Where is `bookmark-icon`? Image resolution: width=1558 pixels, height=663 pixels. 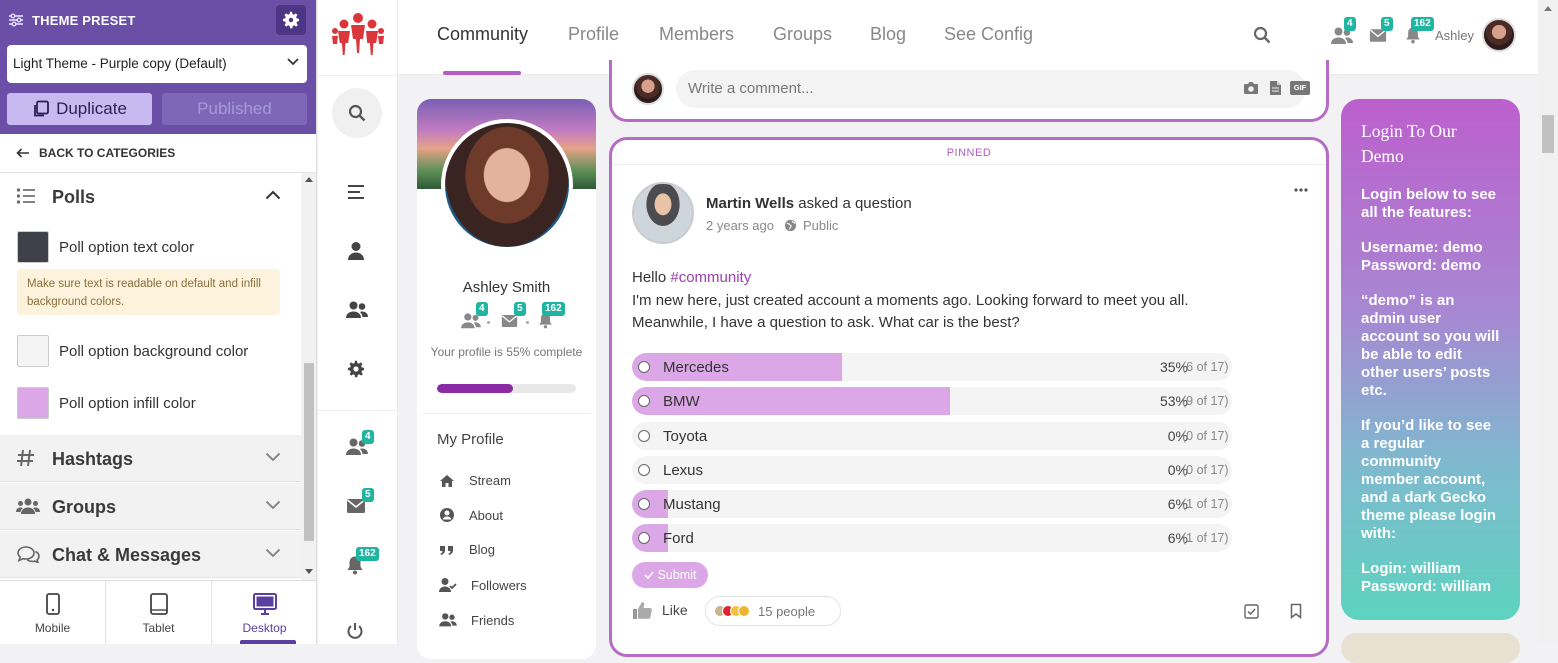 bookmark-icon is located at coordinates (1296, 611).